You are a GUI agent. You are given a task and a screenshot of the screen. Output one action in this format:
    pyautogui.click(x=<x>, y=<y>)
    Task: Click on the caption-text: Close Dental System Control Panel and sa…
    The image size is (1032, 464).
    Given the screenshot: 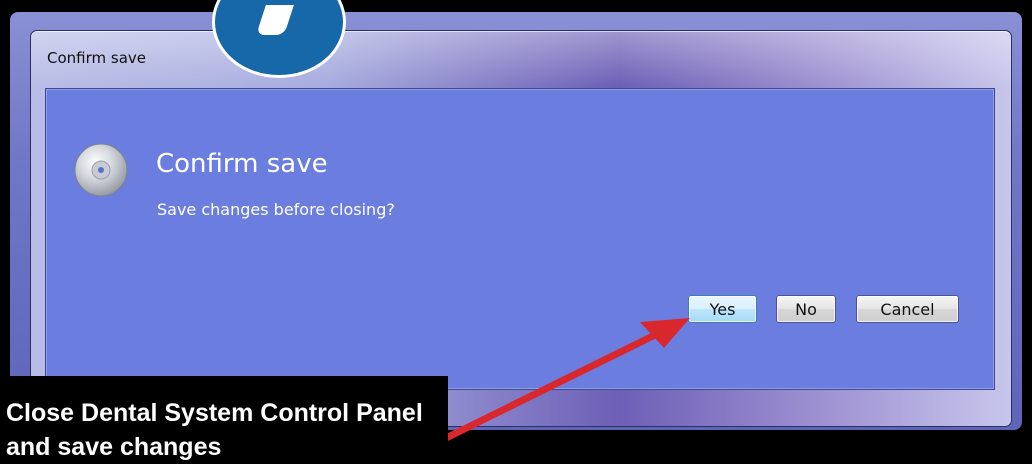 What is the action you would take?
    pyautogui.click(x=214, y=430)
    